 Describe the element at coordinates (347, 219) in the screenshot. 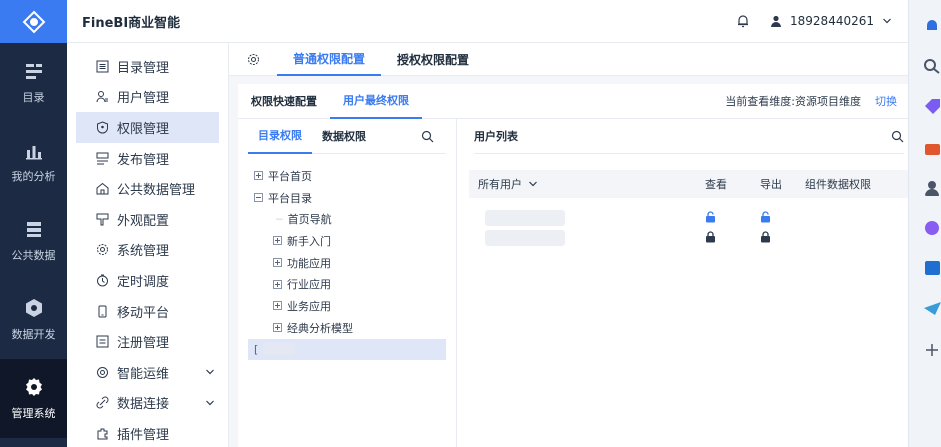

I see `tree-node: ┈ 首页导航` at that location.